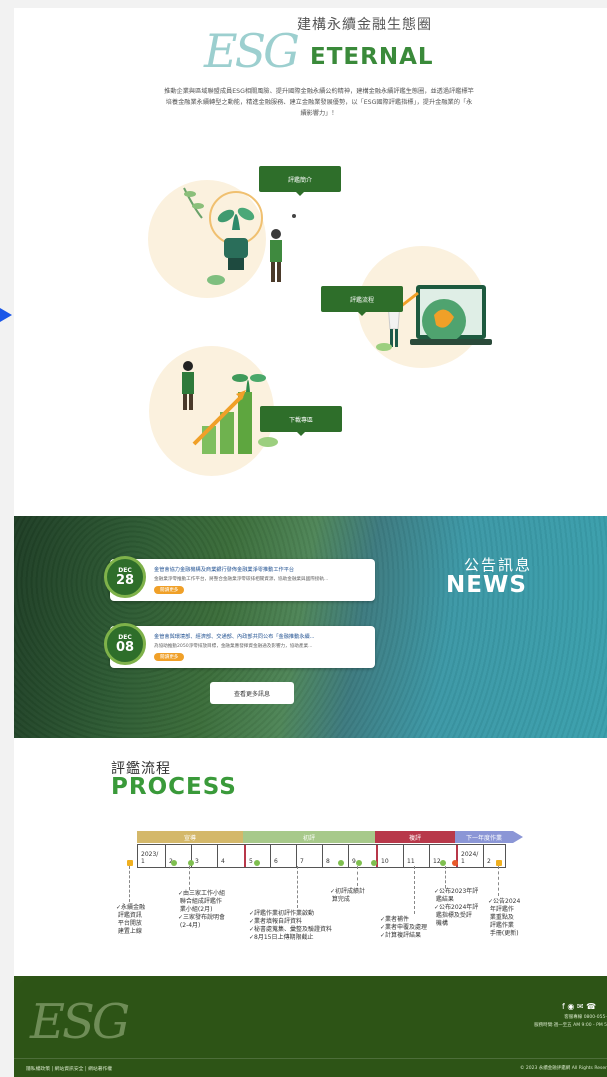 Image resolution: width=607 pixels, height=1077 pixels. Describe the element at coordinates (553, 1022) in the screenshot. I see `footer-contact-info: 客服專線 0800-055- 服務時間:週一至五 AM 9:00 - PM 5` at that location.